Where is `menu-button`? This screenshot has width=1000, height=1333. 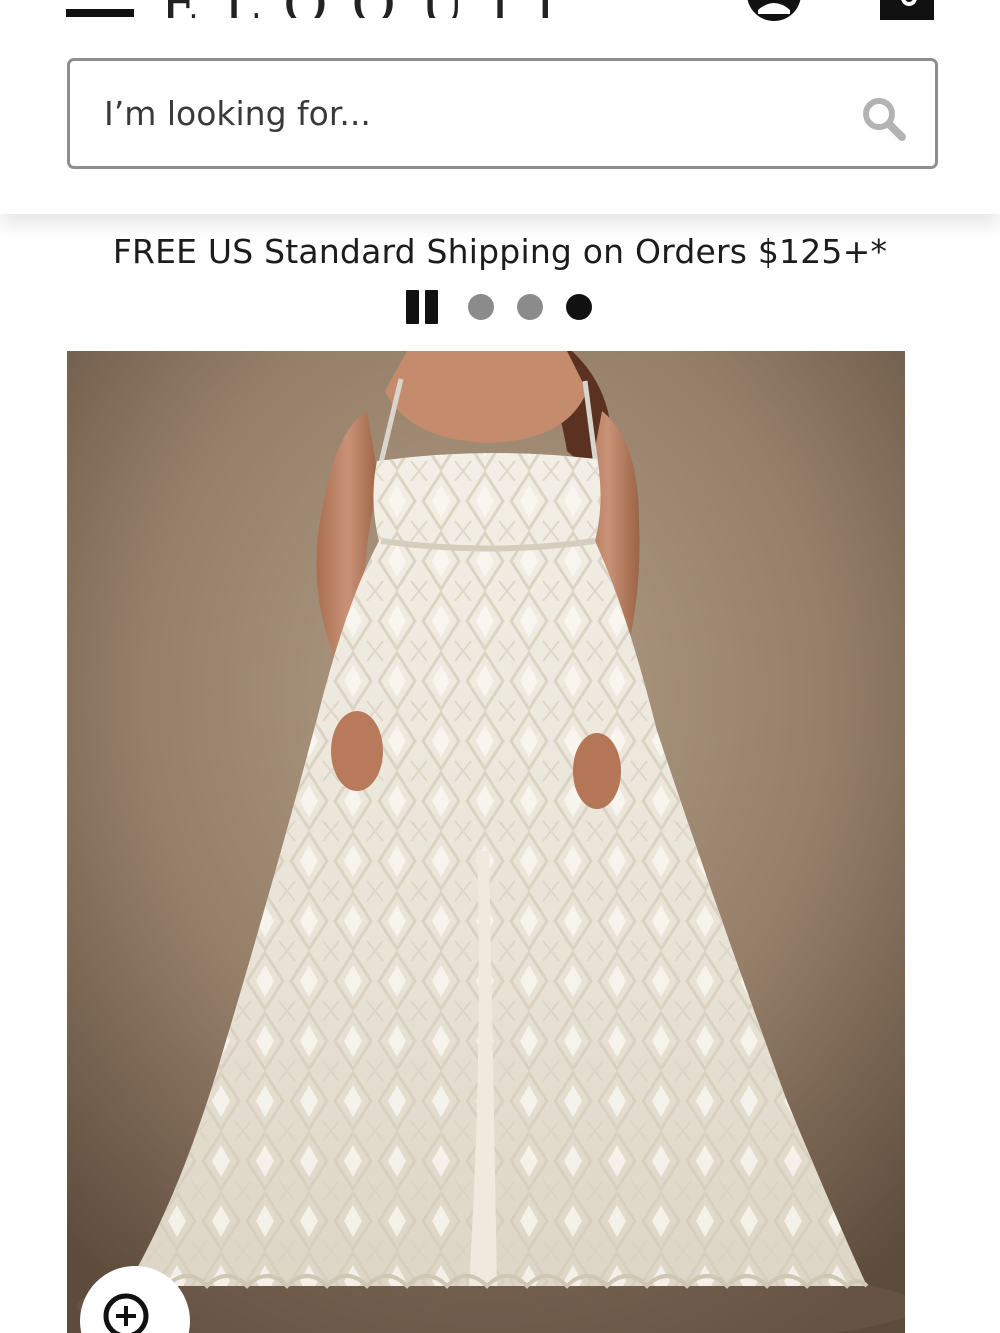 menu-button is located at coordinates (101, 10).